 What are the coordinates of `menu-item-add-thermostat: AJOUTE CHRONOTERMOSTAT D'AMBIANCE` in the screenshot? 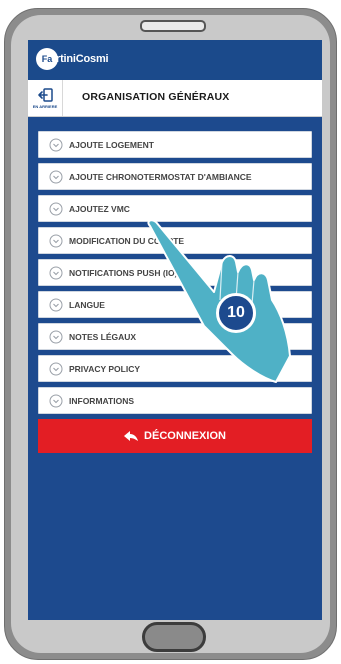 It's located at (175, 176).